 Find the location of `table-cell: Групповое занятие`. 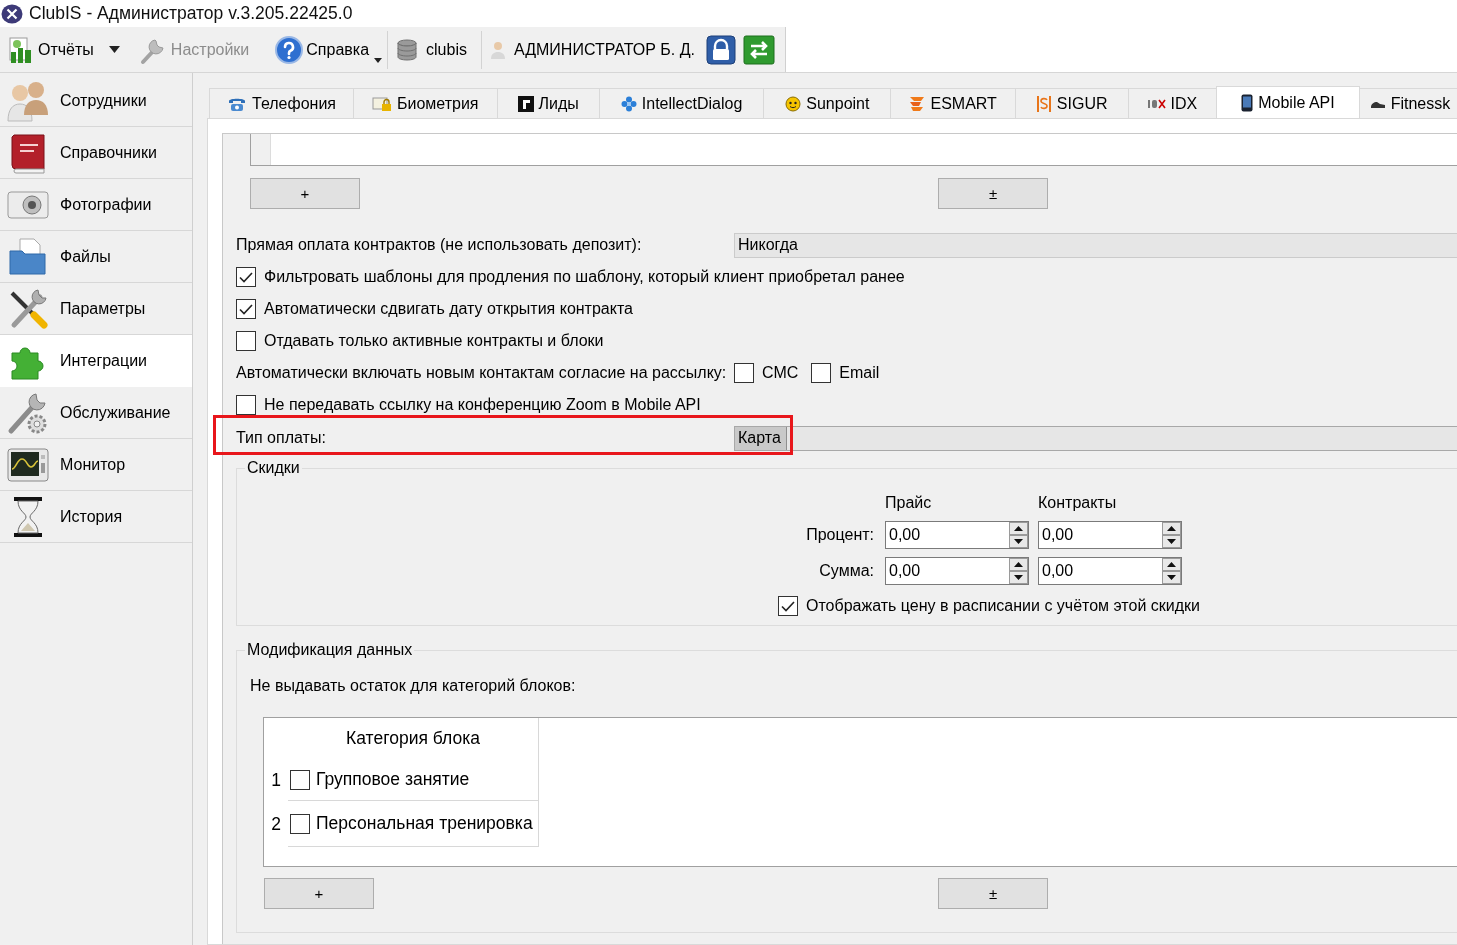

table-cell: Групповое занятие is located at coordinates (393, 779).